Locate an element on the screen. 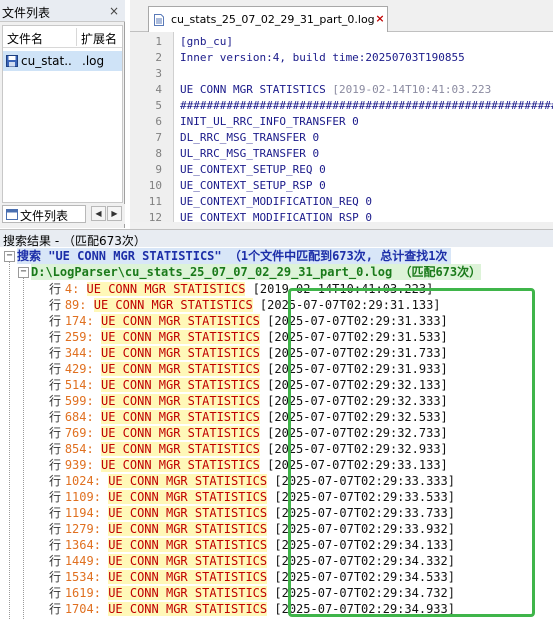 The width and height of the screenshot is (553, 619). result-timestamp: [2025-07-07T02:29:31.933] is located at coordinates (353, 369).